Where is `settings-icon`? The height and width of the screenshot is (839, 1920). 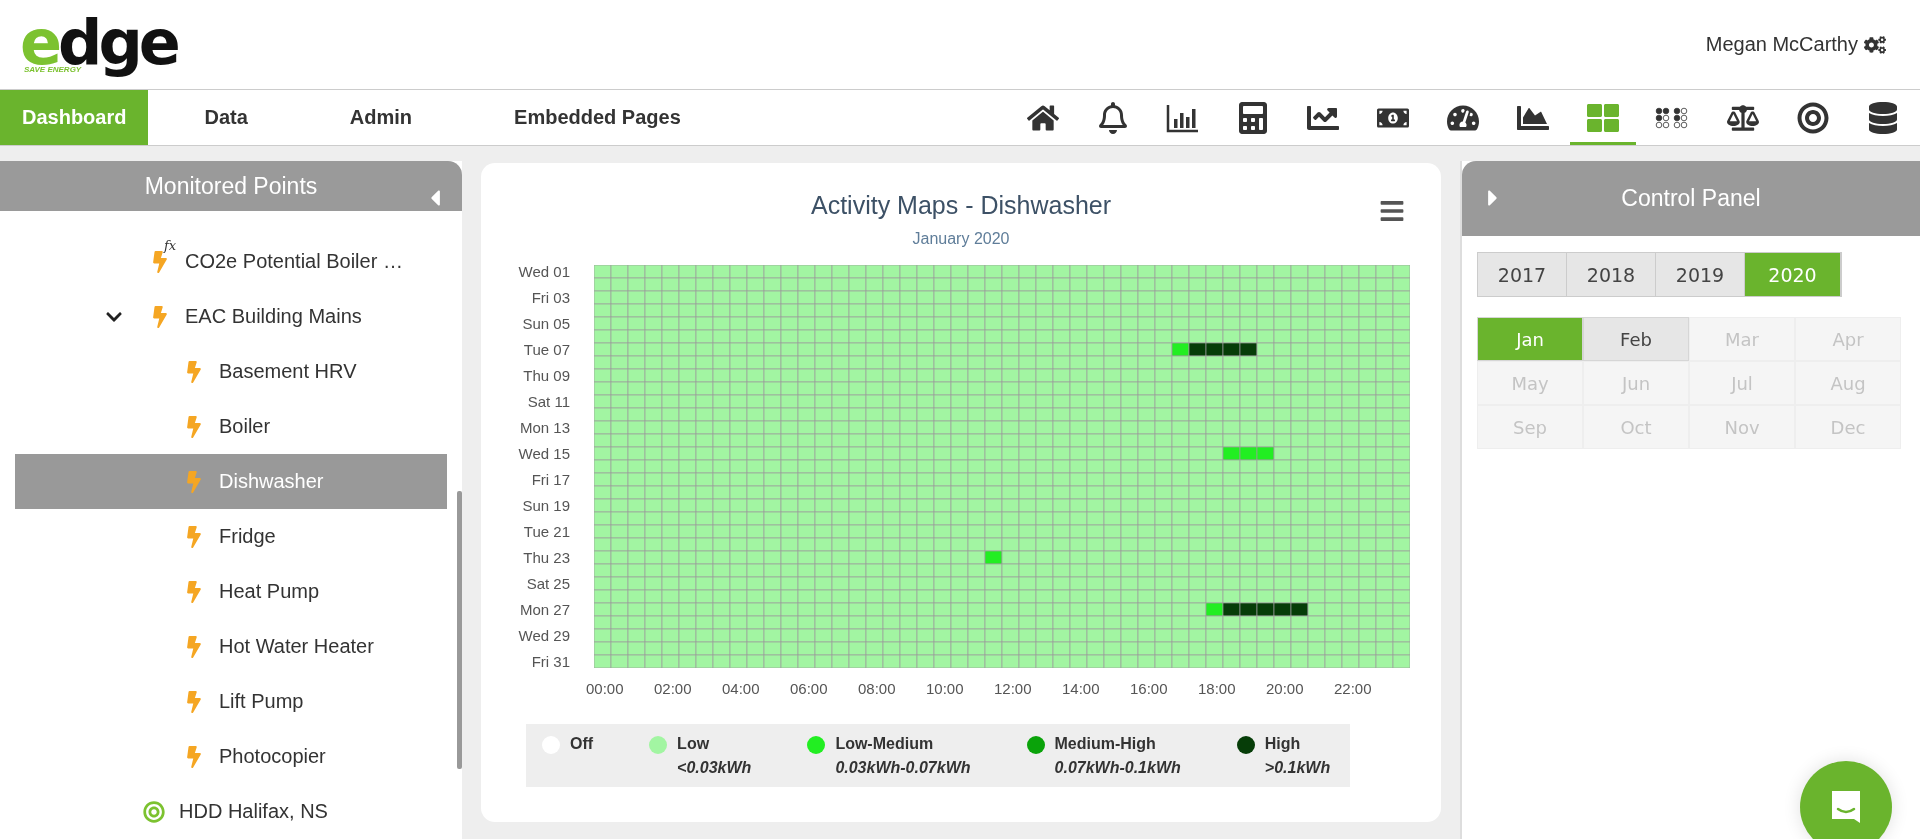
settings-icon is located at coordinates (1875, 44).